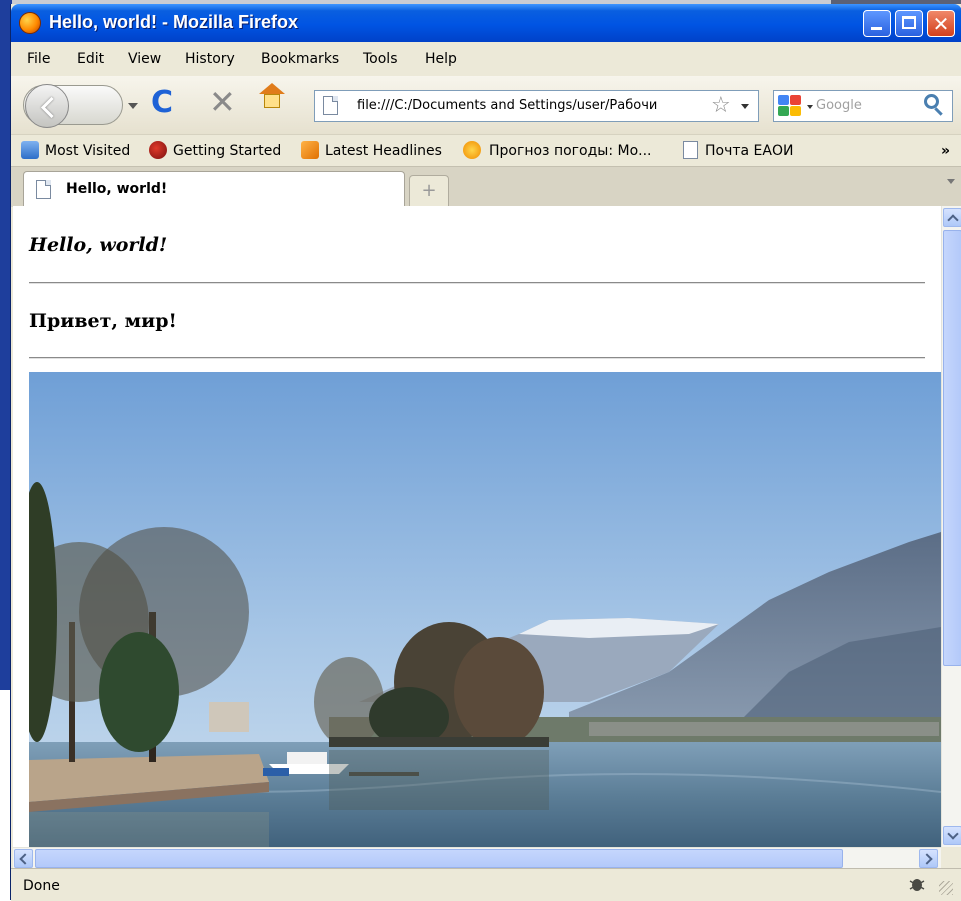 Image resolution: width=961 pixels, height=901 pixels. Describe the element at coordinates (41, 886) in the screenshot. I see `status-text: Done` at that location.